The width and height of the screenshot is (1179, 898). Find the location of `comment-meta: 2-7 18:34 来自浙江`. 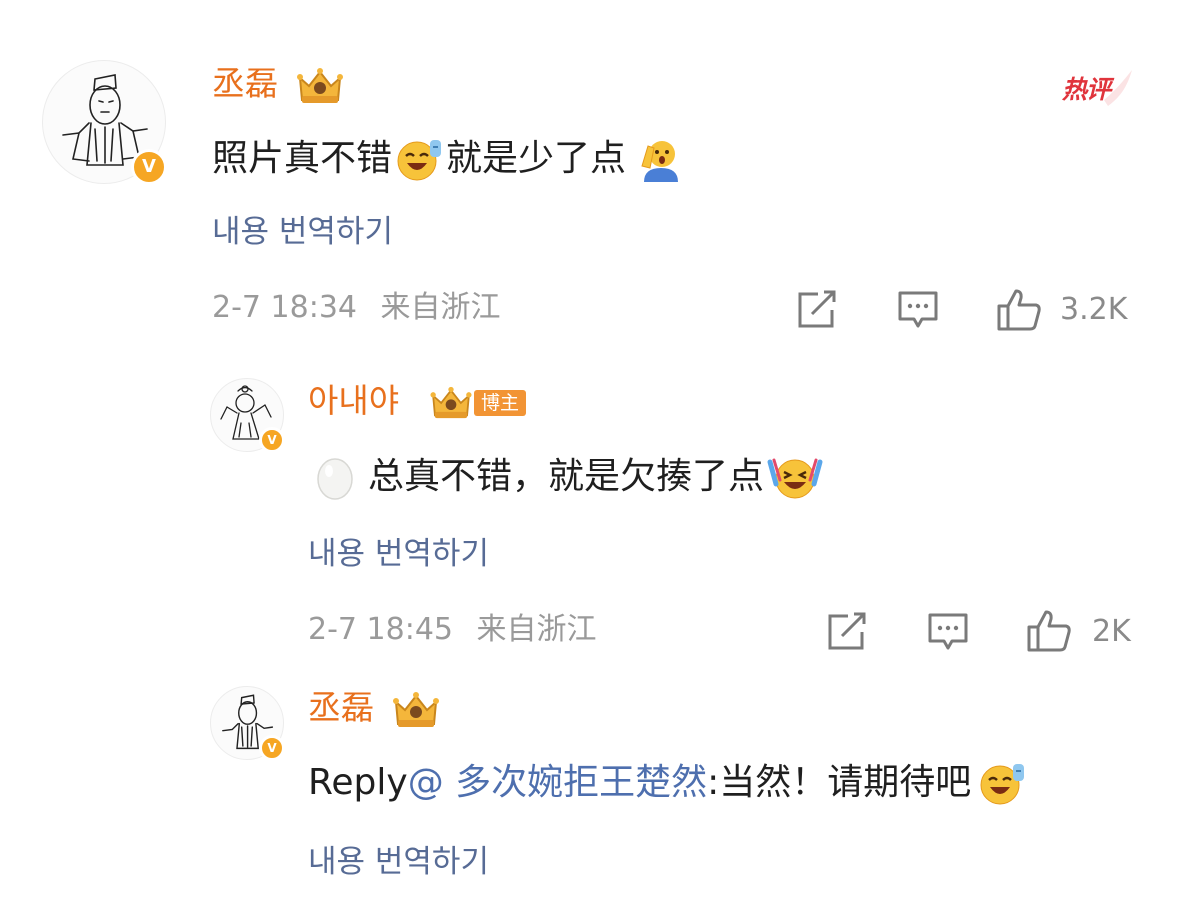

comment-meta: 2-7 18:34 来自浙江 is located at coordinates (356, 308).